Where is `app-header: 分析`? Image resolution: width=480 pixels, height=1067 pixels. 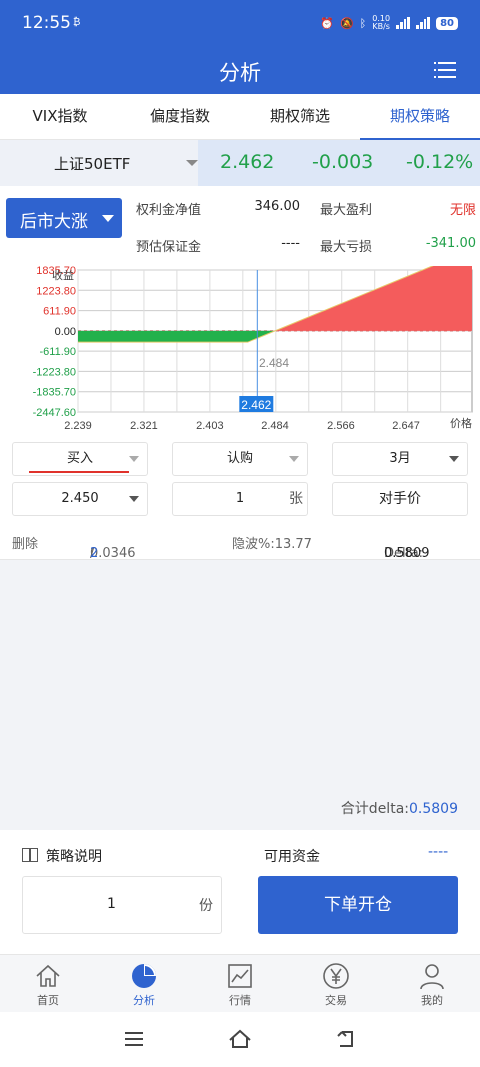
app-header: 分析 is located at coordinates (240, 70).